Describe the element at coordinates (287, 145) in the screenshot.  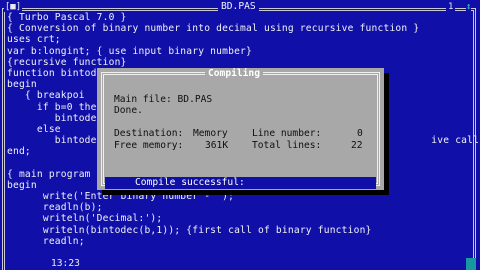
I see `total-lines-label: Total lines:` at that location.